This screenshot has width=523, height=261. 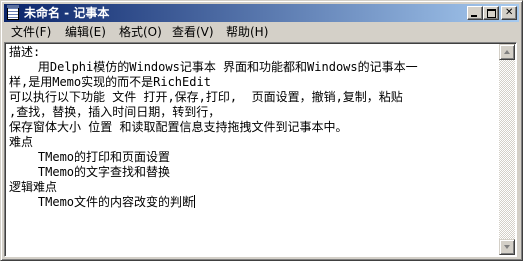 I want to click on scroll-down-button, so click(x=507, y=247).